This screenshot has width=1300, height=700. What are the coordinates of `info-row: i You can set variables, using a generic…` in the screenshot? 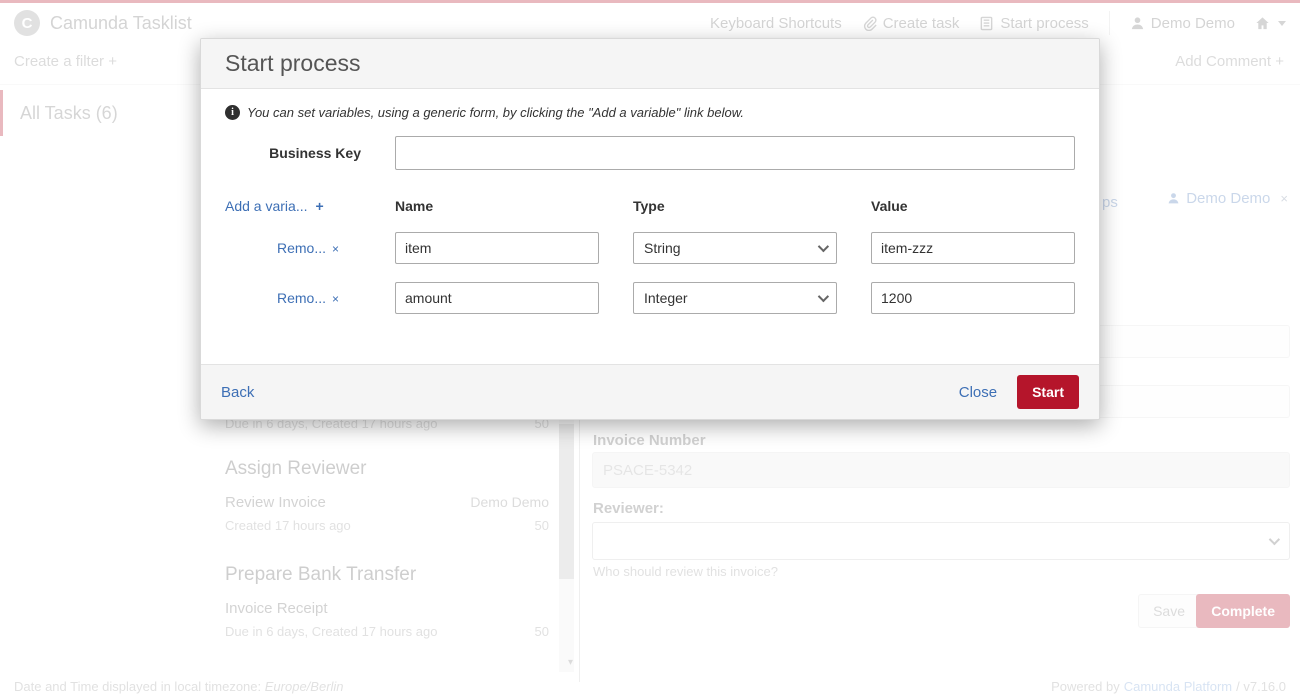 It's located at (650, 112).